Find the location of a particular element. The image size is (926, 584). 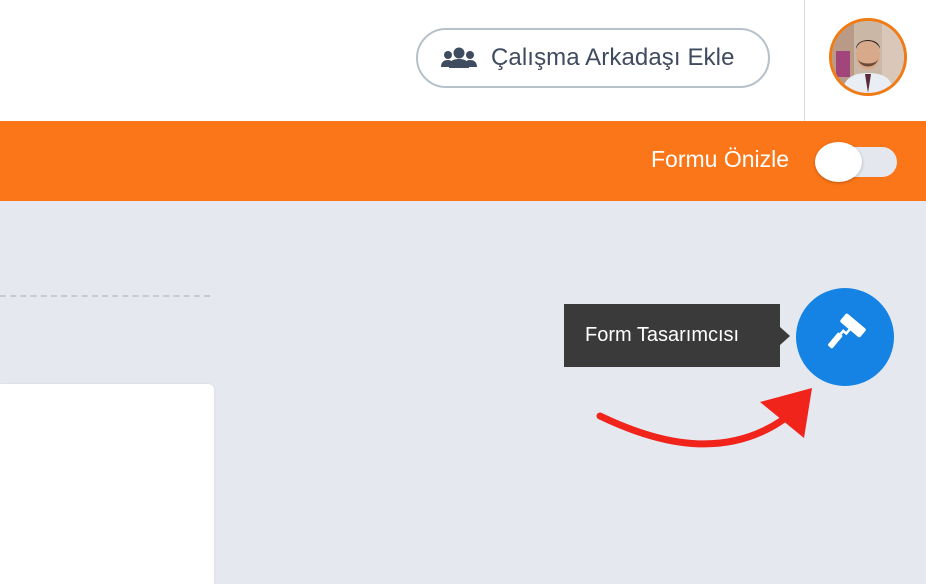

add-collaborator-button: Çalışma Arkadaşı Ekle is located at coordinates (593, 58).